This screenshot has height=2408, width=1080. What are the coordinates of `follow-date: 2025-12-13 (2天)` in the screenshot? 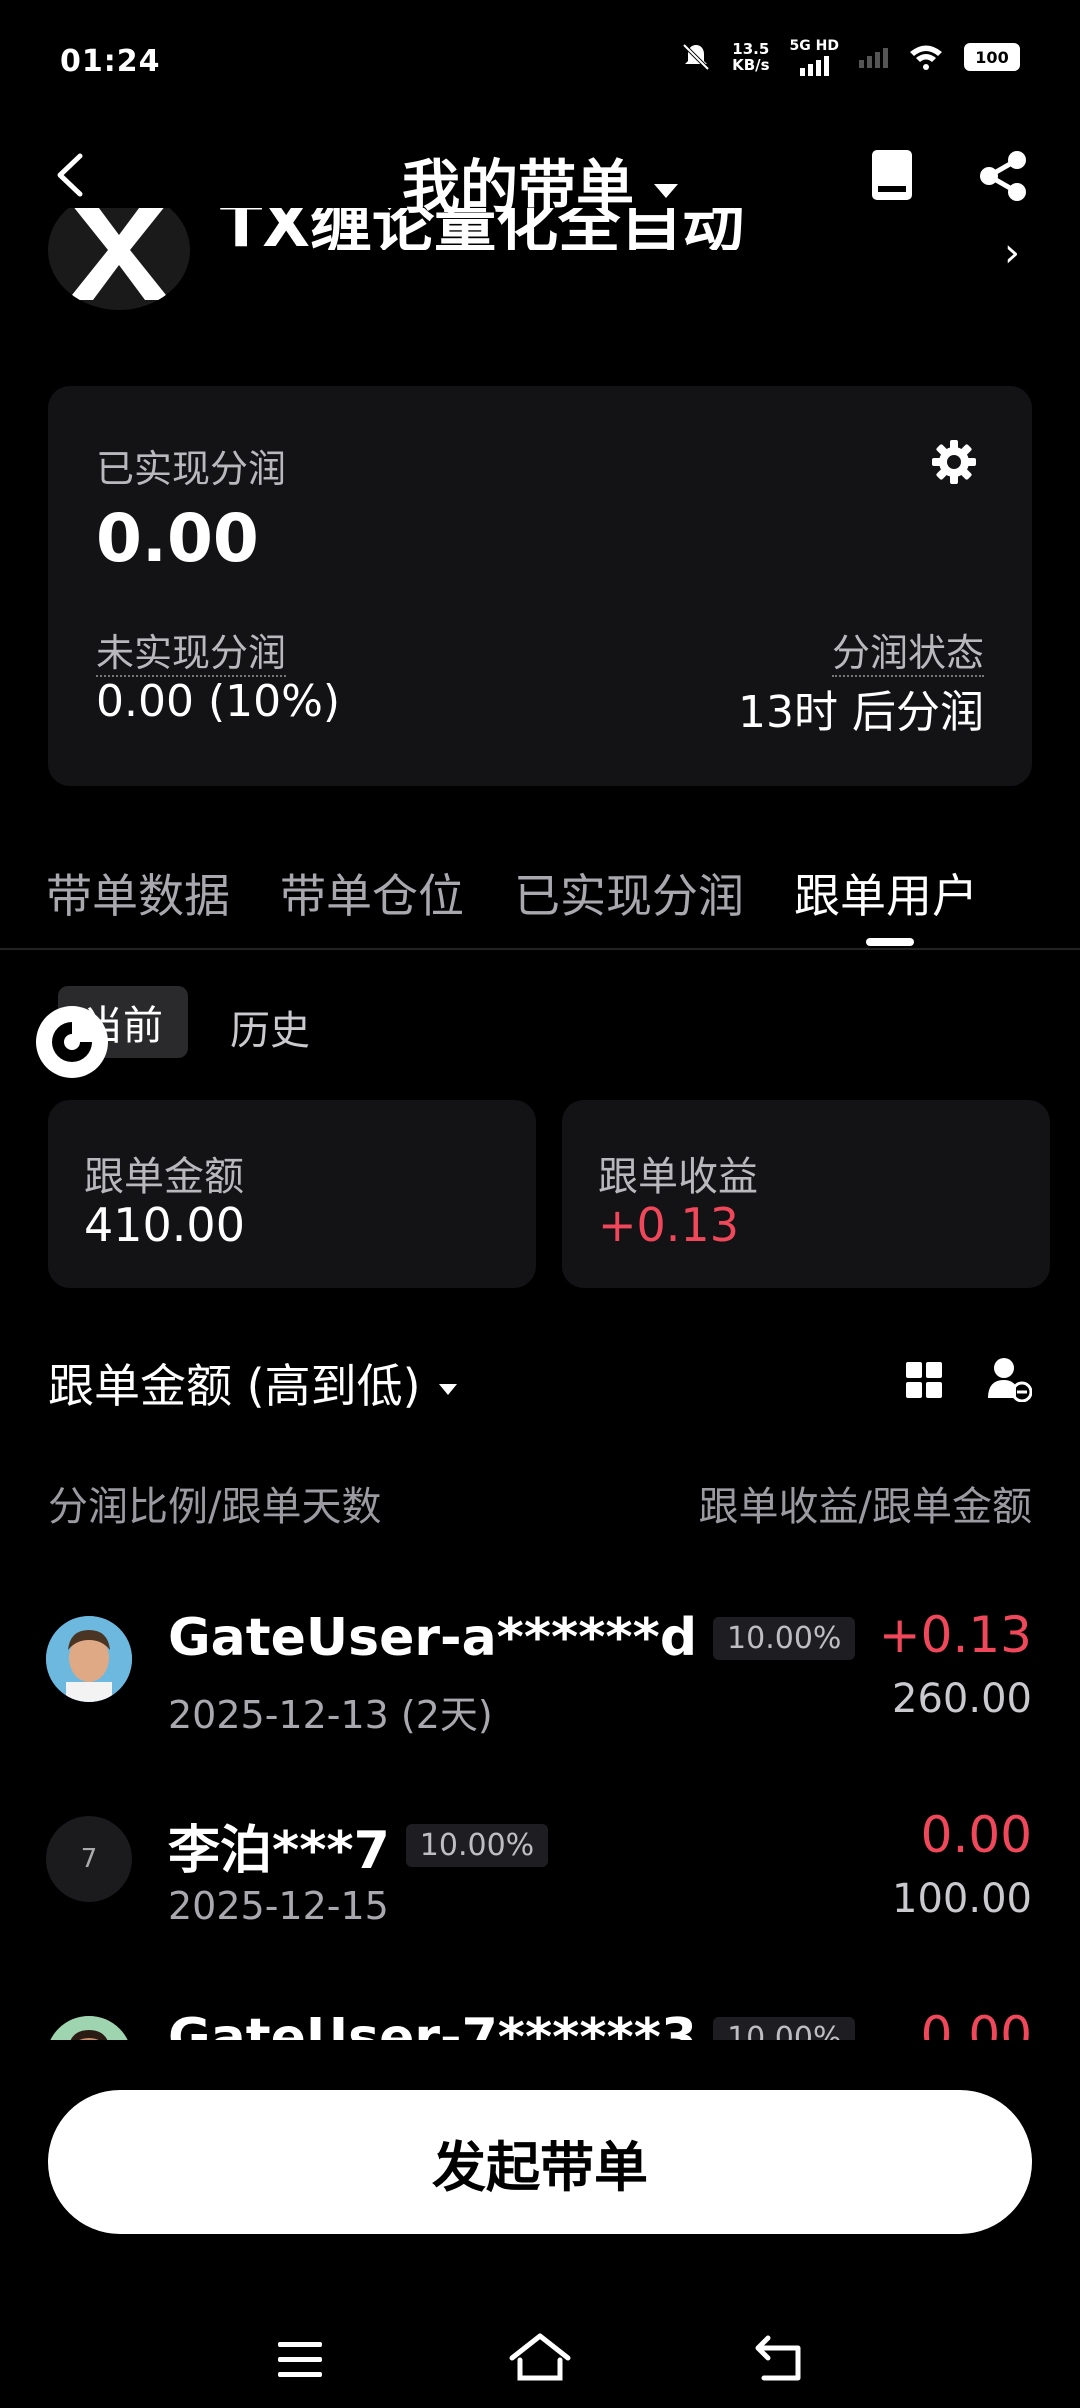 It's located at (330, 1715).